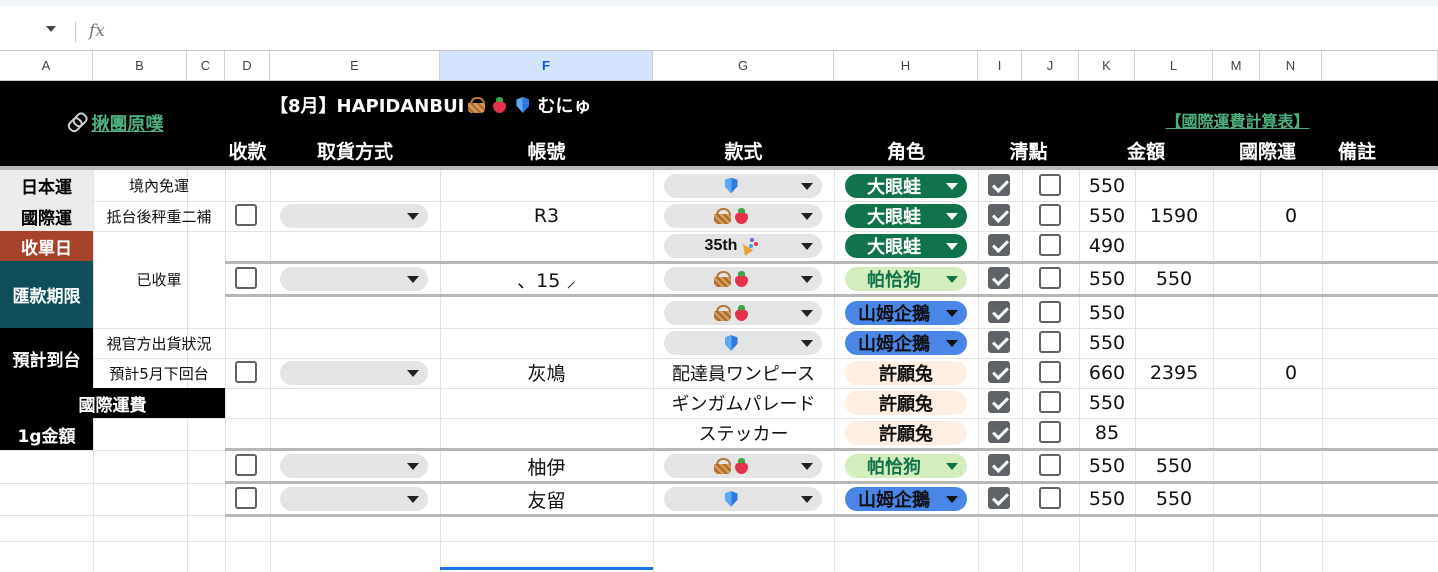 The height and width of the screenshot is (572, 1438). What do you see at coordinates (743, 66) in the screenshot?
I see `column-header-g: G` at bounding box center [743, 66].